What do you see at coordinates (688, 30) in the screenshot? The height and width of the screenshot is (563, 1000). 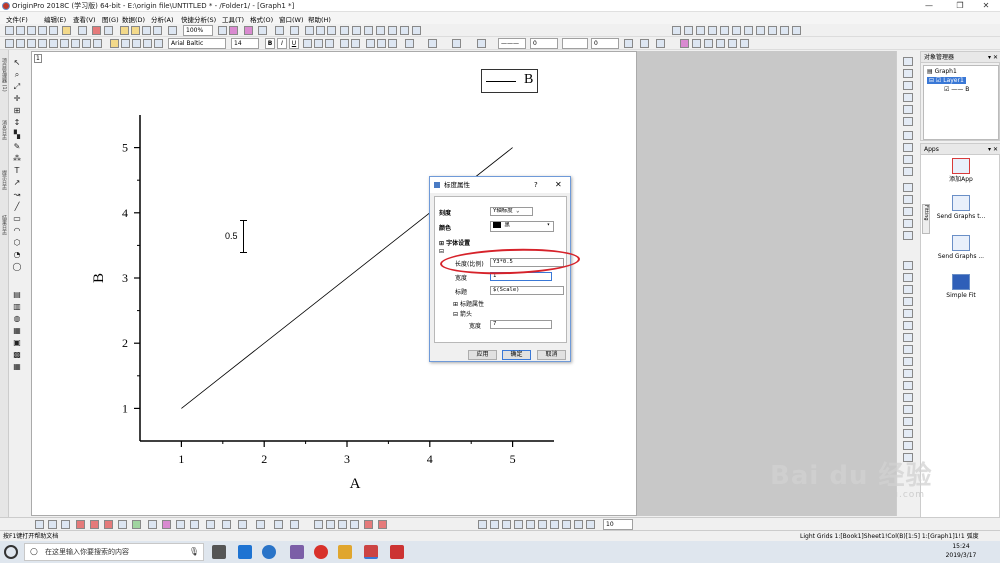 I see `layer-add-icon` at bounding box center [688, 30].